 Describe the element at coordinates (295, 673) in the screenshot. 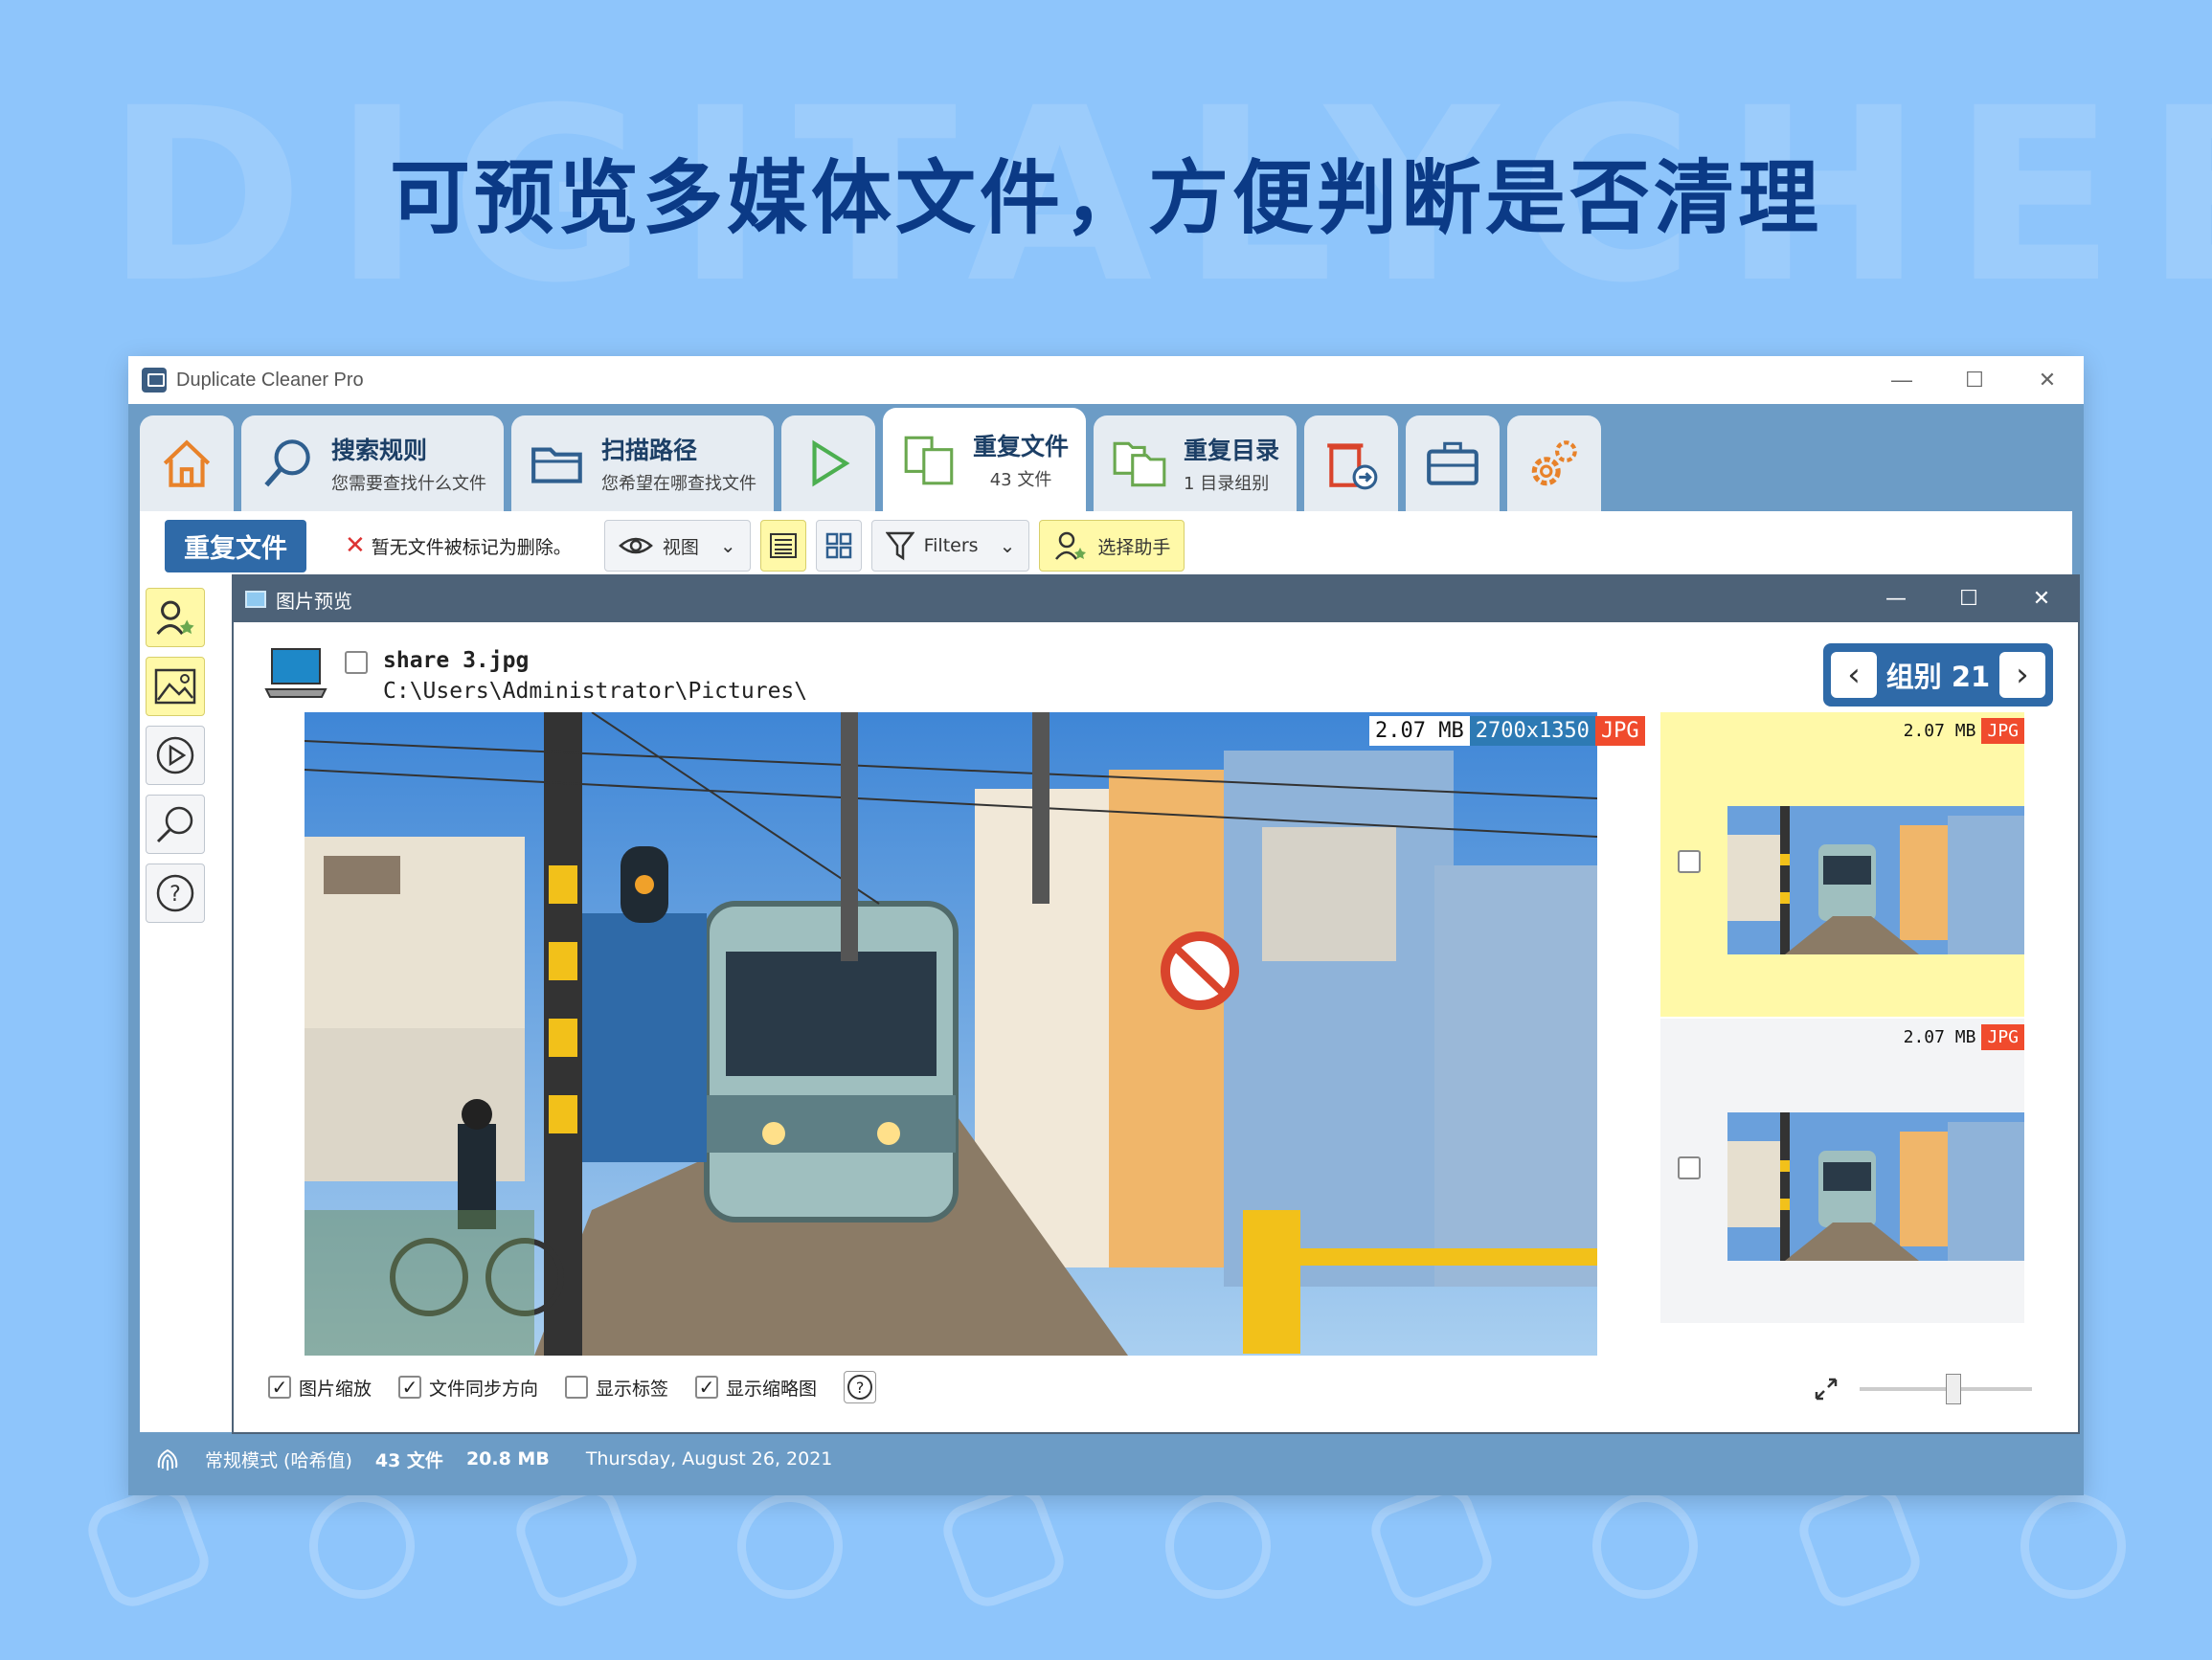

I see `computer-icon` at that location.